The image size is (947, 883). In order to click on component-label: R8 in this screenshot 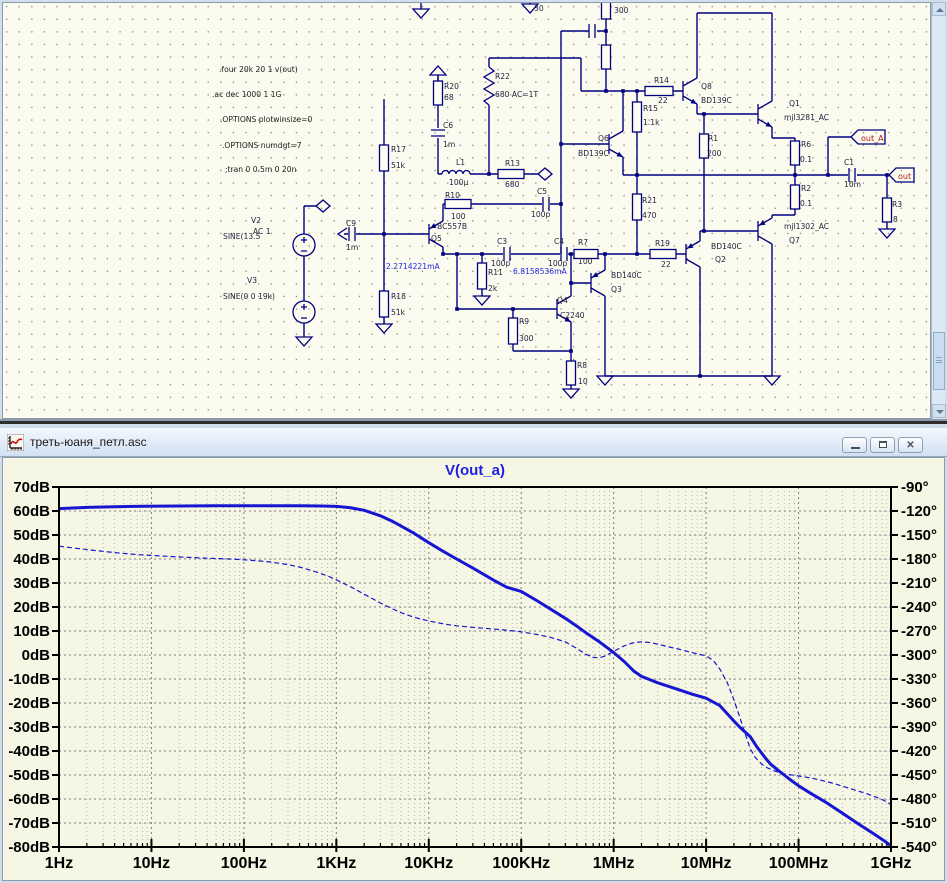, I will do `click(582, 365)`.